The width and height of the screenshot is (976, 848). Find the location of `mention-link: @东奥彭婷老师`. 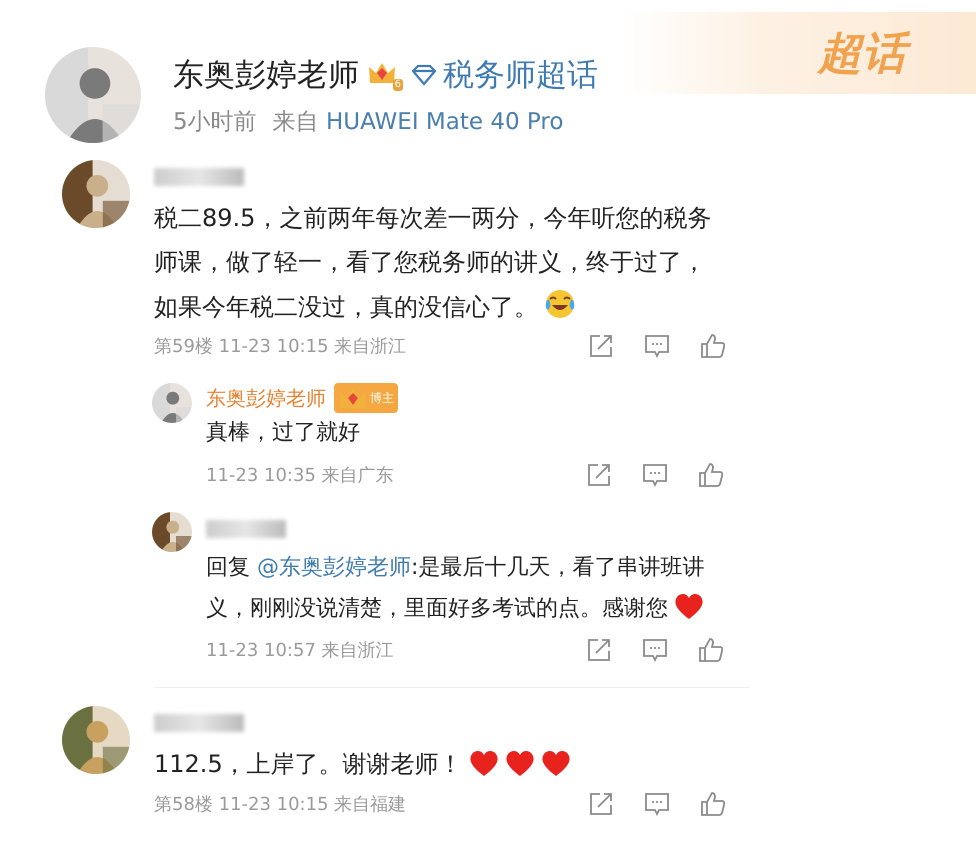

mention-link: @东奥彭婷老师 is located at coordinates (334, 567).